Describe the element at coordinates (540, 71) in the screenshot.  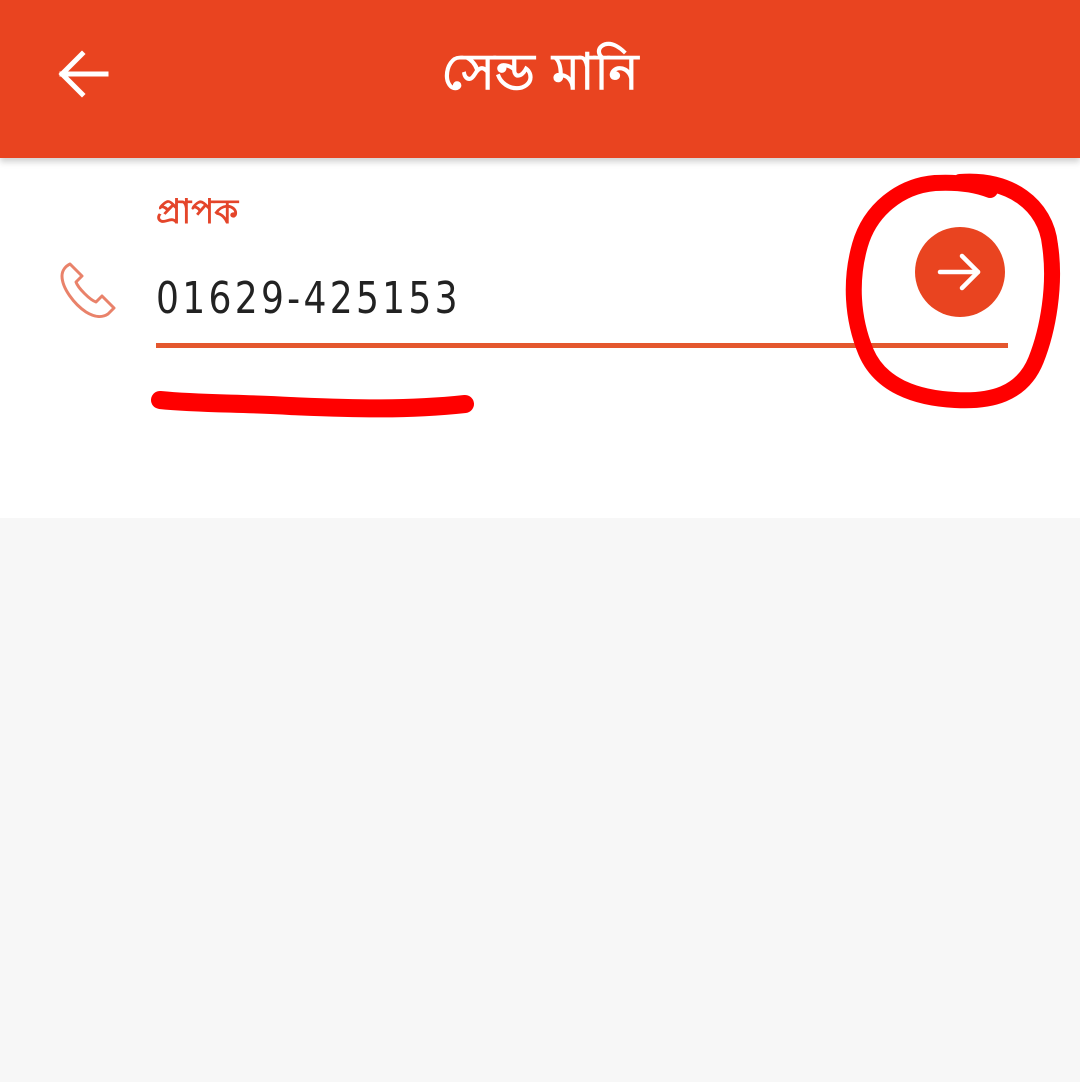
I see `page-title: সেন্ড মানি` at that location.